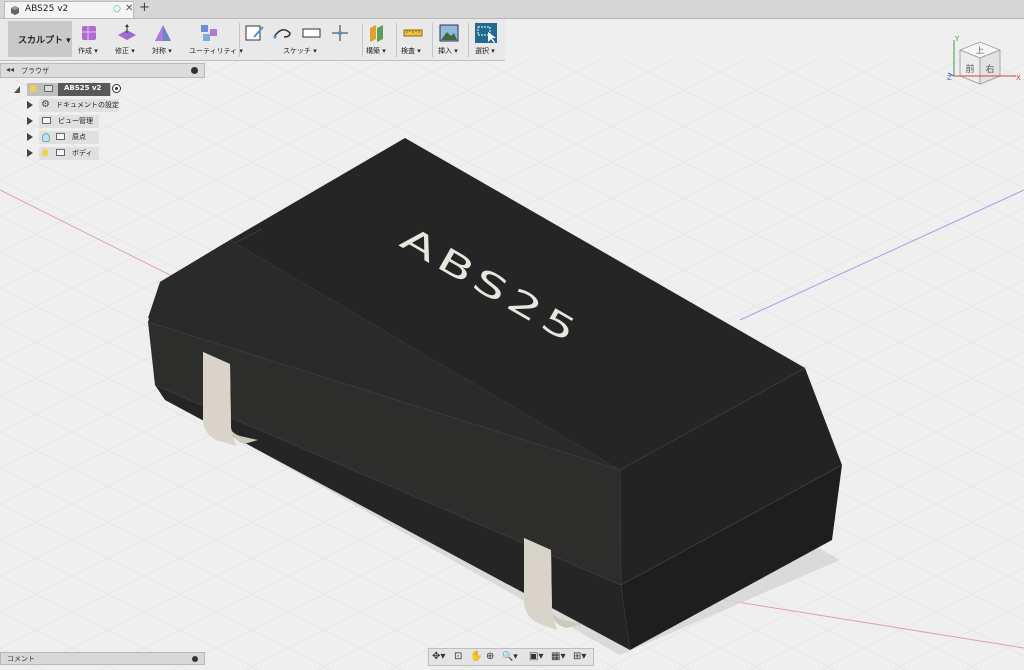  I want to click on tree-item-bodies: ボディ, so click(63, 153).